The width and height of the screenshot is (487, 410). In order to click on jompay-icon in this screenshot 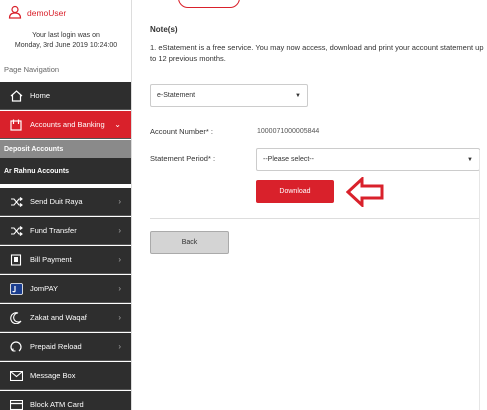, I will do `click(16, 289)`.